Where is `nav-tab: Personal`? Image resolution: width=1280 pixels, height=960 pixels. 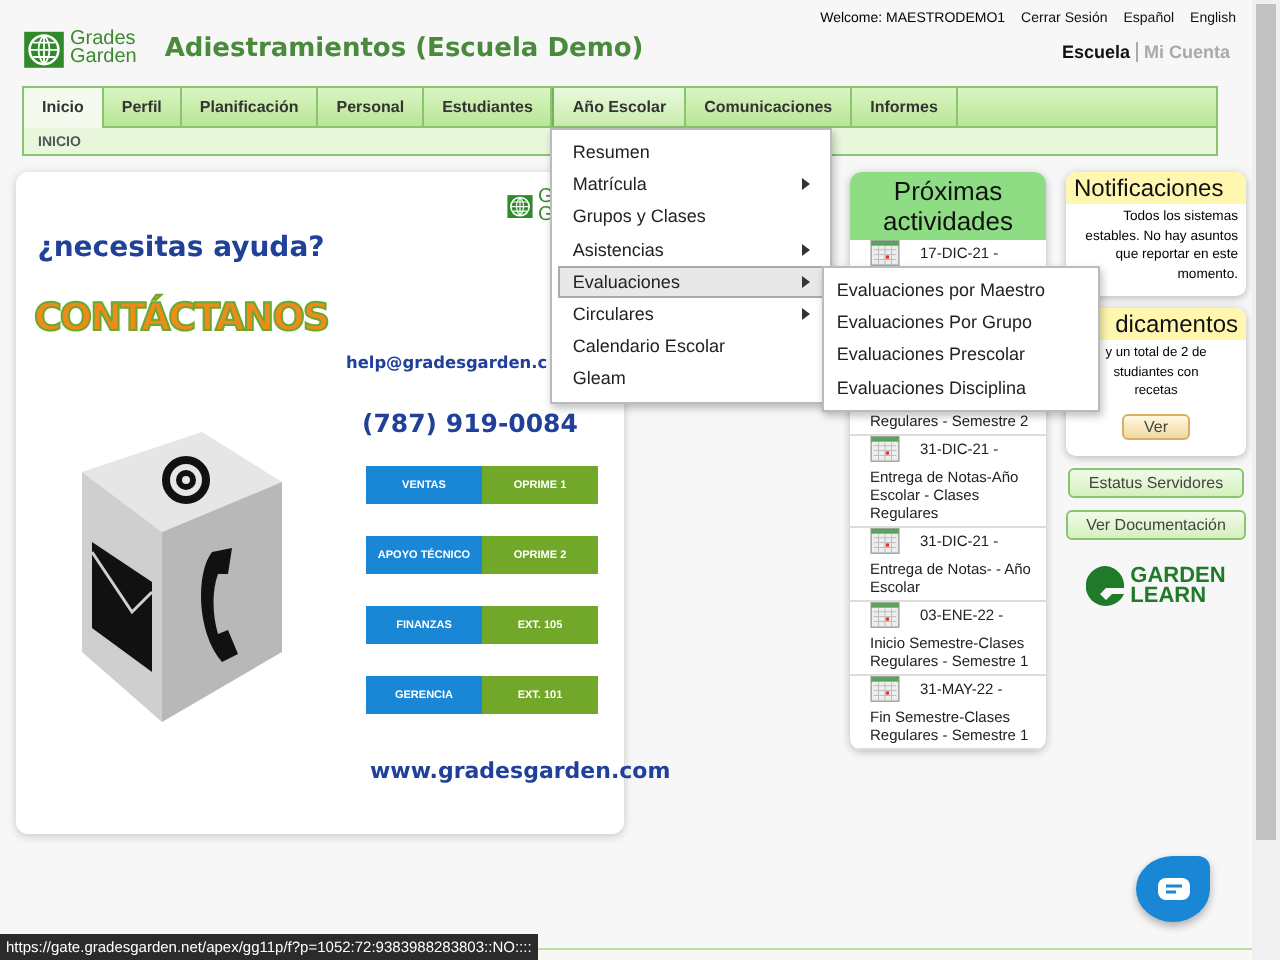
nav-tab: Personal is located at coordinates (371, 107).